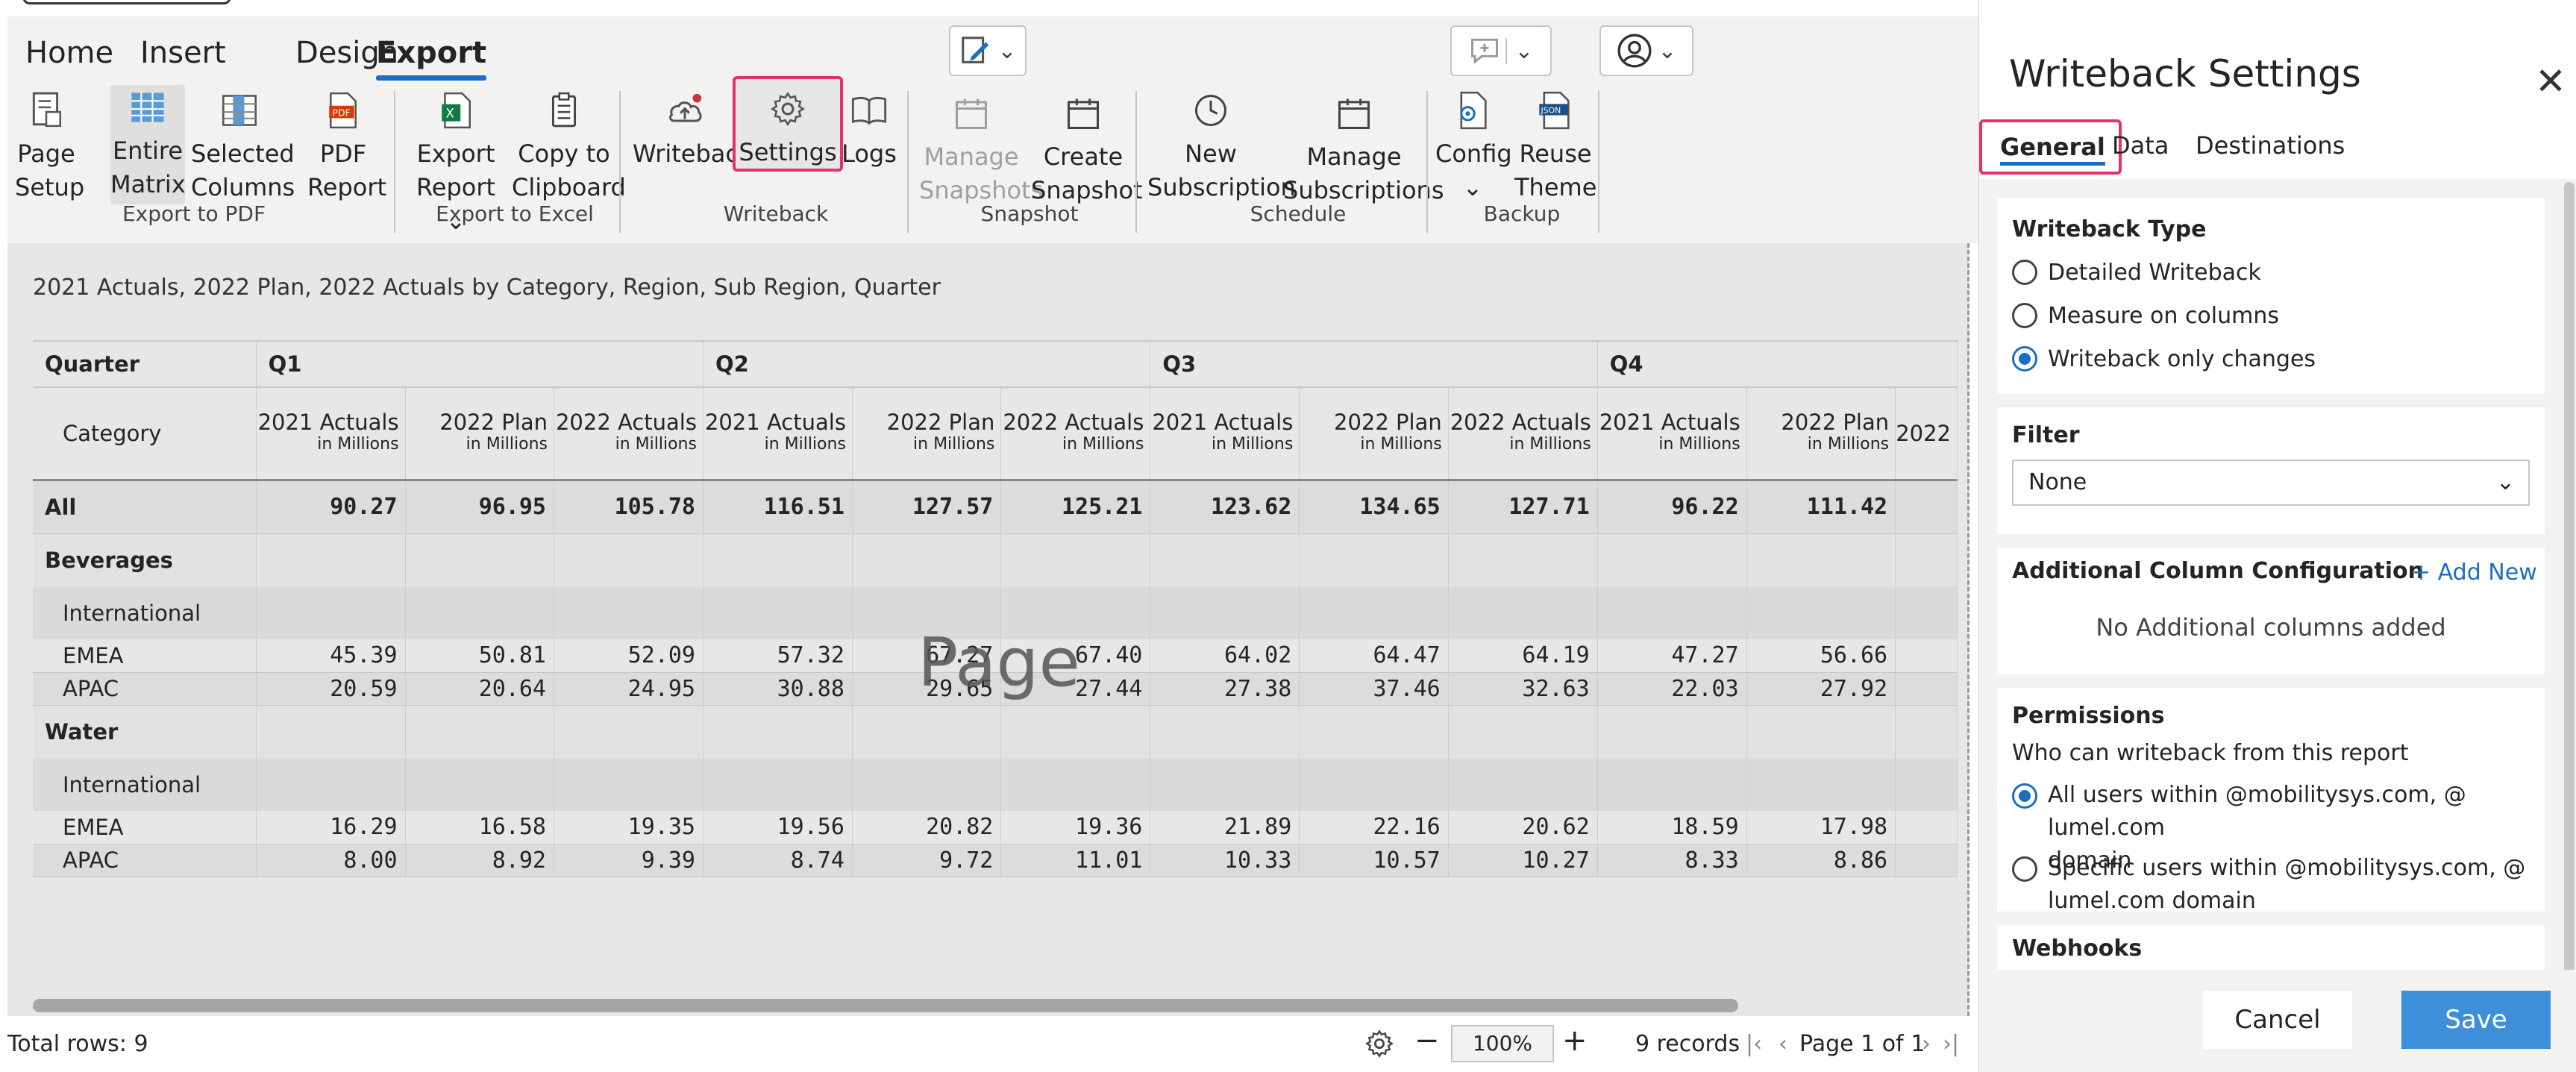 This screenshot has height=1072, width=2576. Describe the element at coordinates (1427, 1041) in the screenshot. I see `zoom-out-button: −` at that location.